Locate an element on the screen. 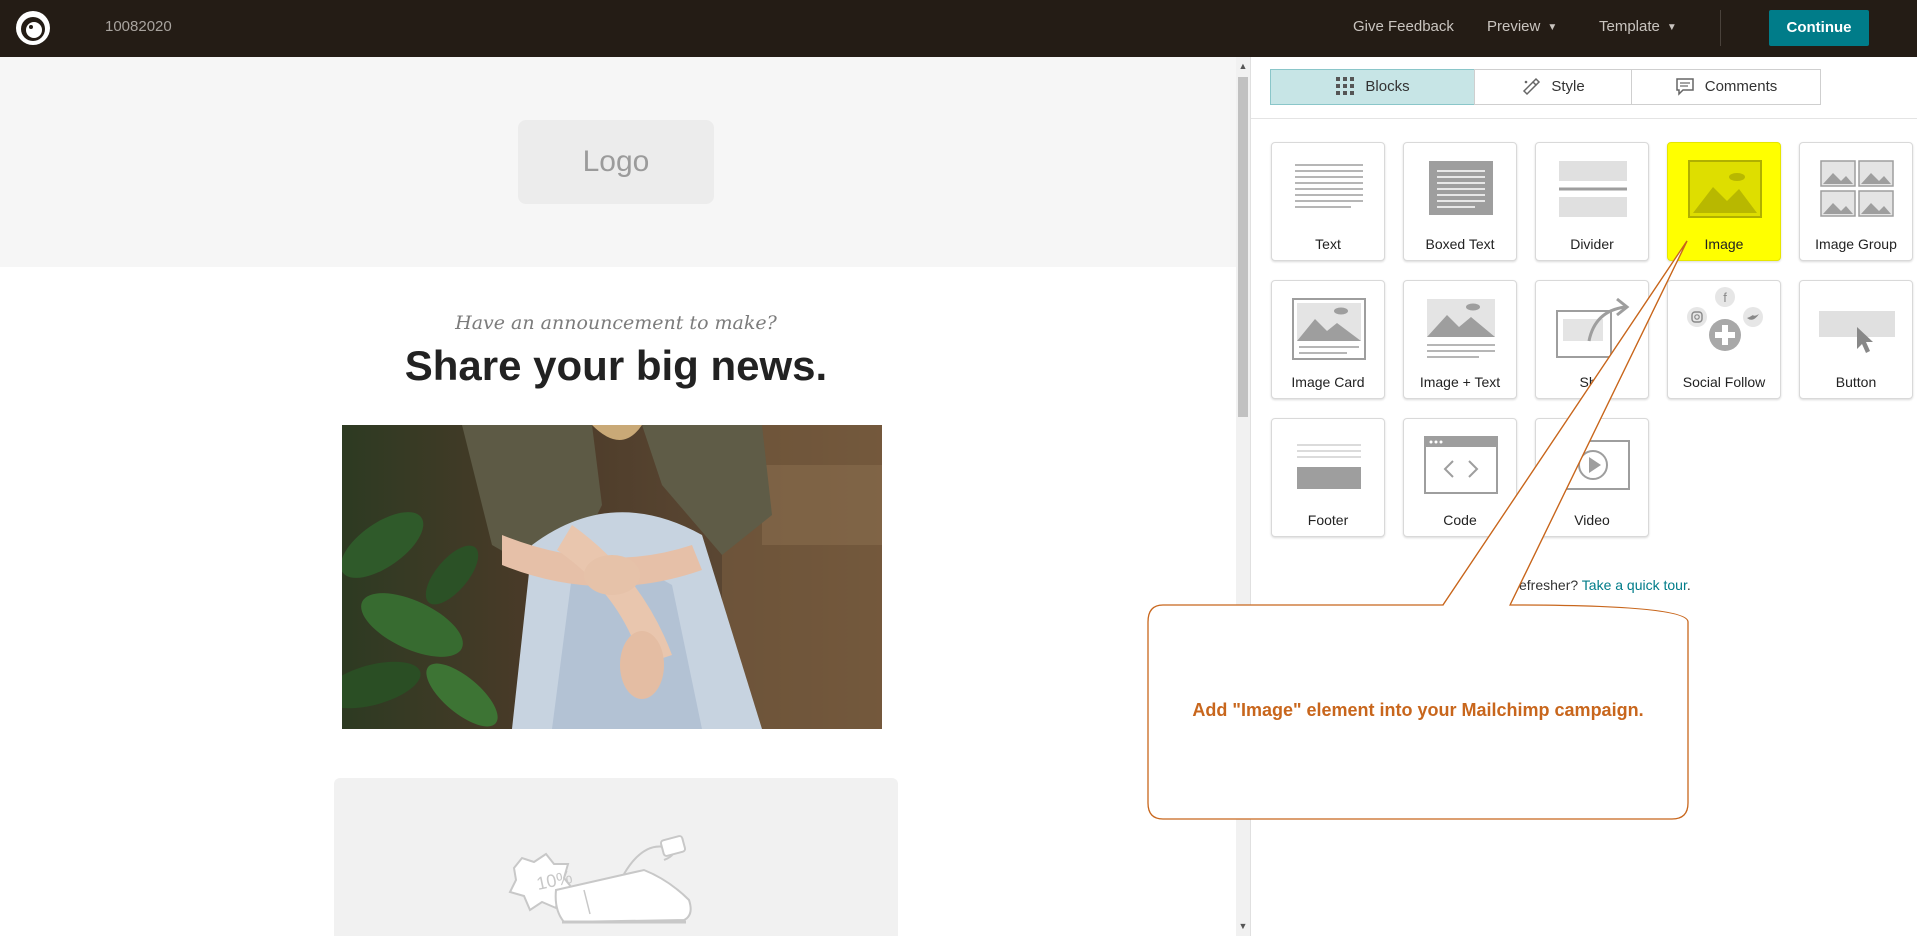 The height and width of the screenshot is (936, 1917). block-button: Button is located at coordinates (1856, 339).